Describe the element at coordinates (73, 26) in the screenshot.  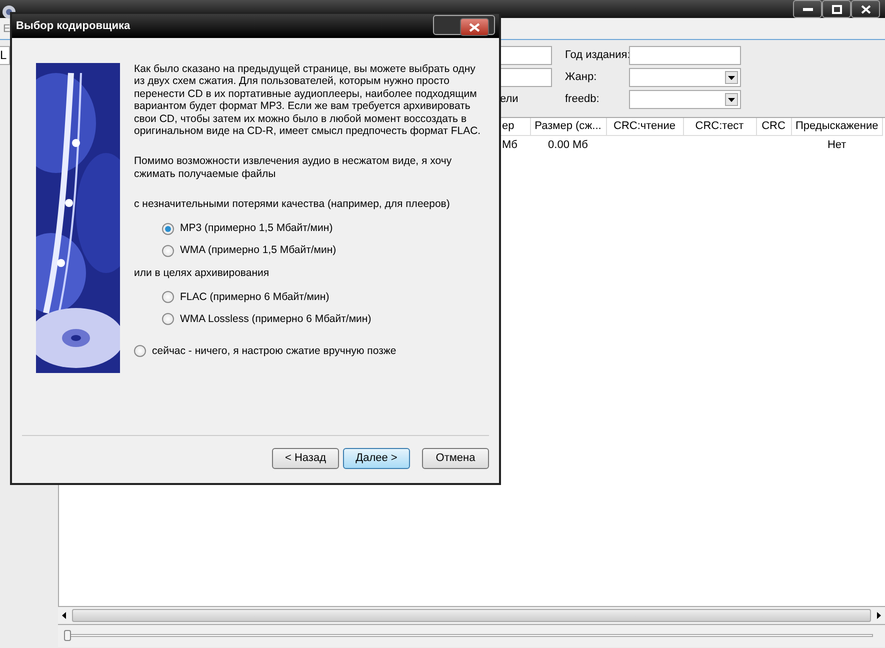
I see `dialog-title: Выбор кодировщика` at that location.